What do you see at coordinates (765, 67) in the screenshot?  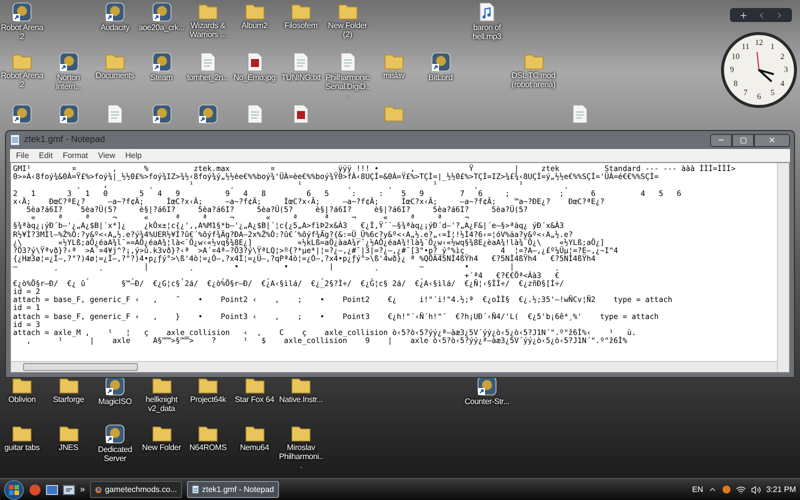 I see `clock-hands-icon` at bounding box center [765, 67].